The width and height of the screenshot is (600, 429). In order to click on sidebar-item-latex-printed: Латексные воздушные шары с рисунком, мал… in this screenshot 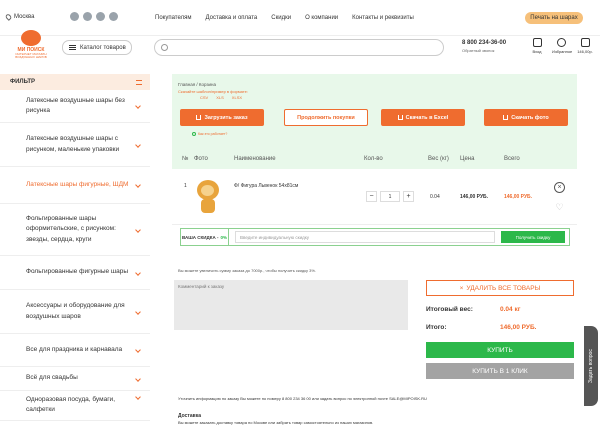, I will do `click(75, 145)`.